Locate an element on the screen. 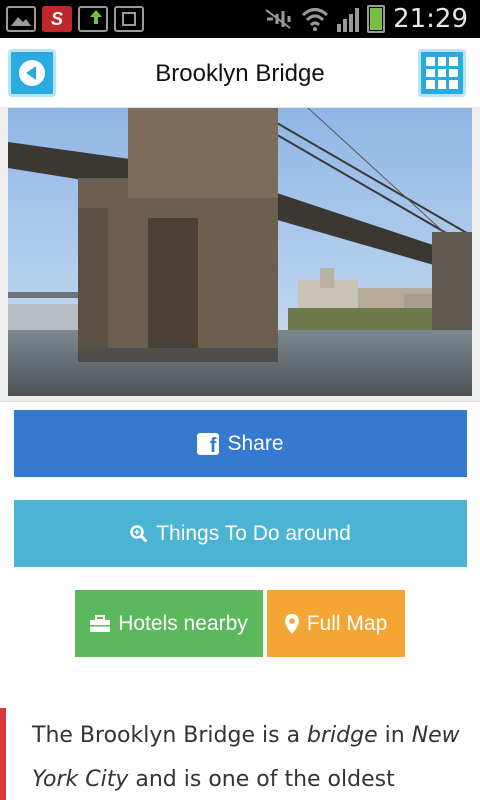  bridge-link: bridge is located at coordinates (342, 735).